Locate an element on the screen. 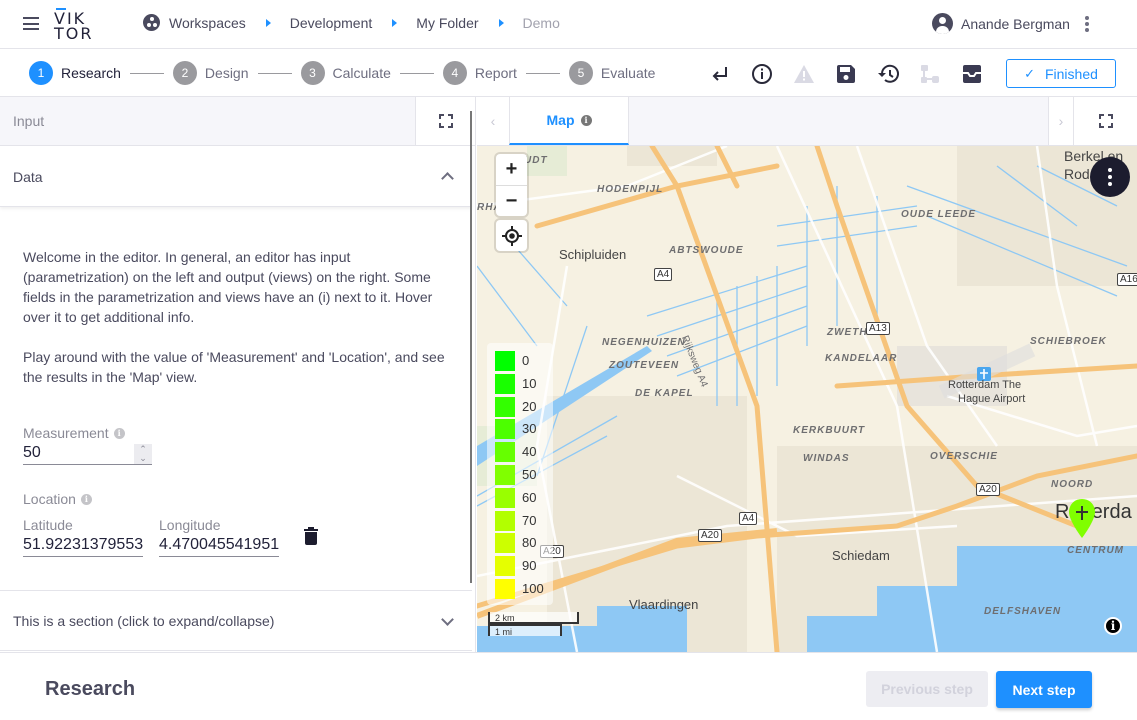 The height and width of the screenshot is (720, 1137). map-place-label: DE KAPEL is located at coordinates (664, 393).